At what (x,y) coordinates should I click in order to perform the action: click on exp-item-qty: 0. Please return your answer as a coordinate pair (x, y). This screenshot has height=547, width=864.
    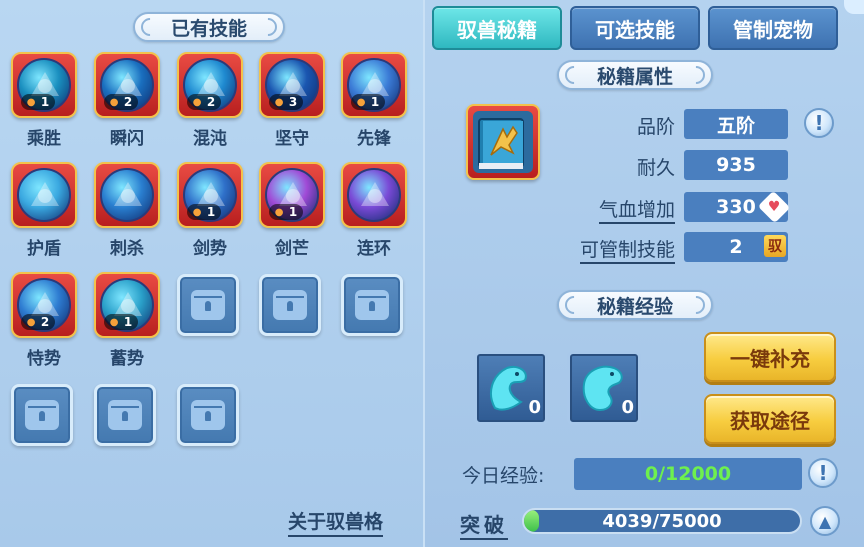
    Looking at the image, I should click on (534, 407).